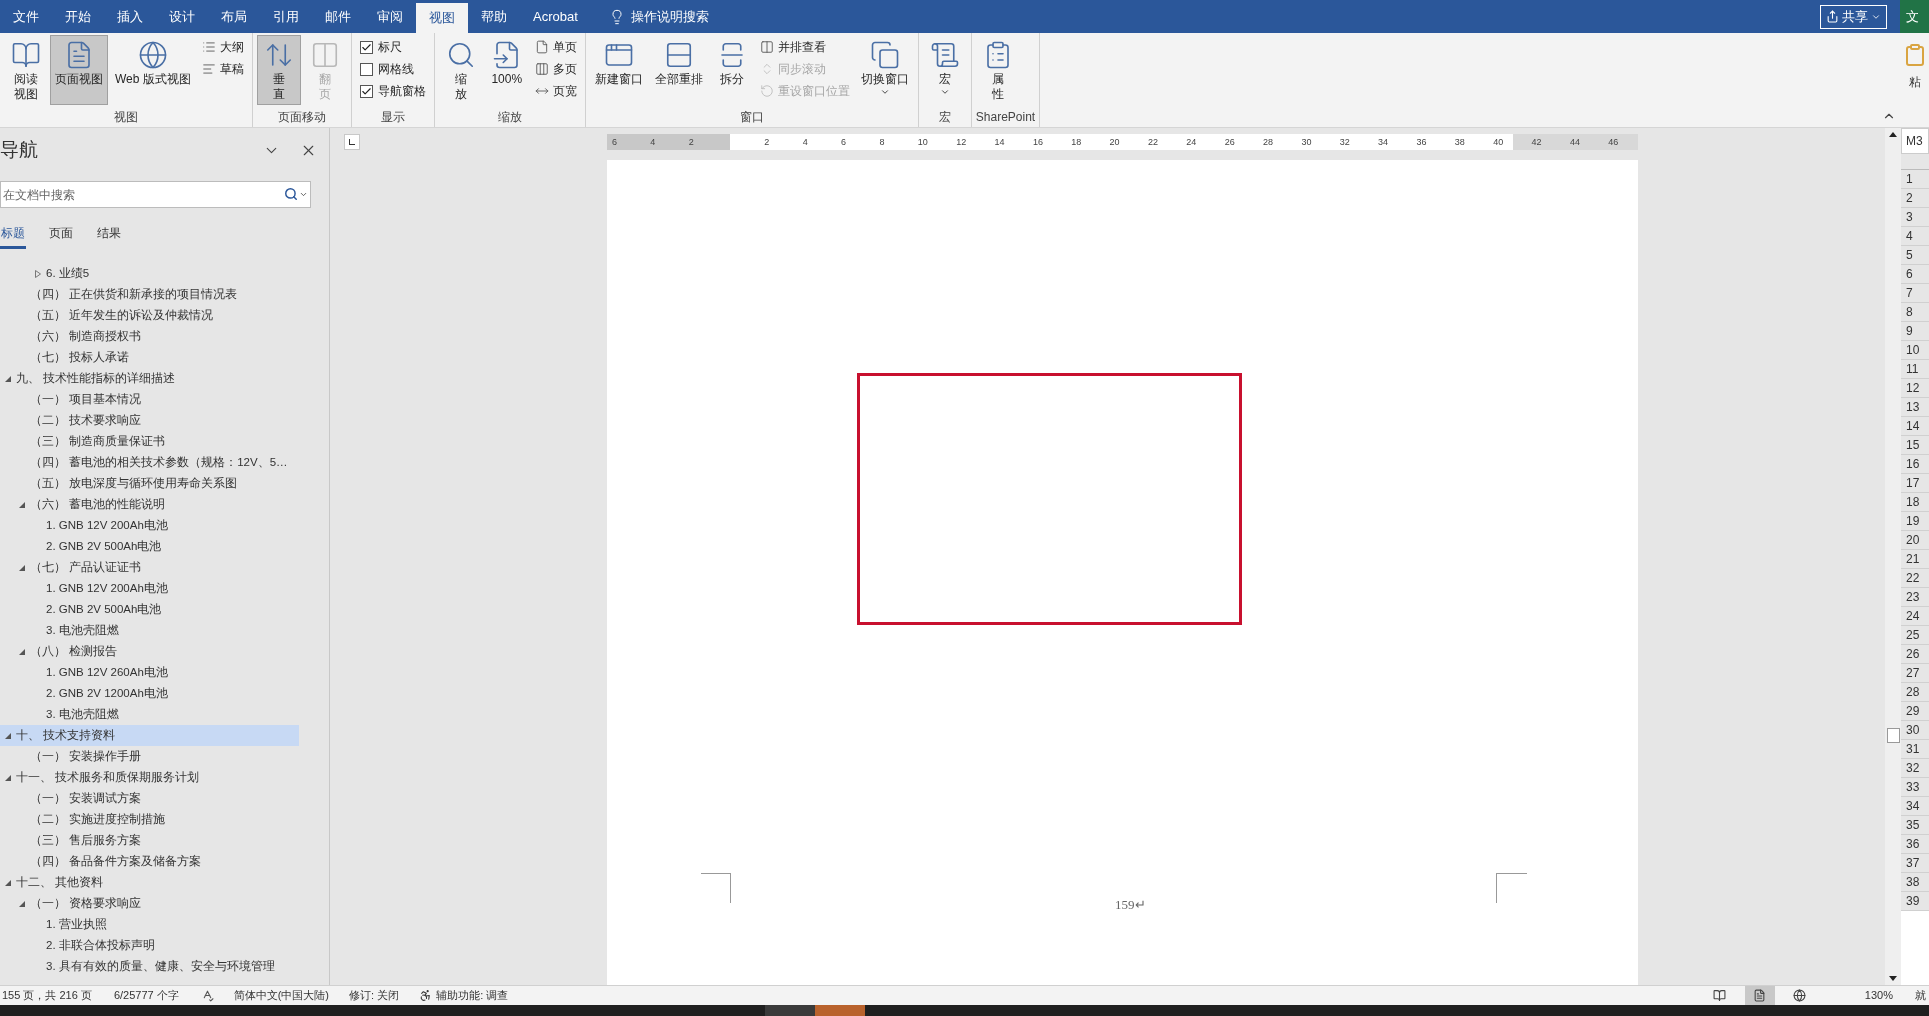  What do you see at coordinates (555, 69) in the screenshot?
I see `ribbon-small-button: 多页` at bounding box center [555, 69].